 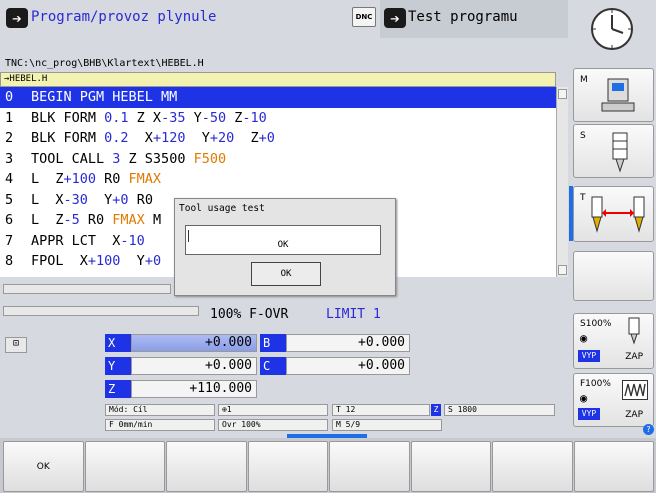 What do you see at coordinates (72, 158) in the screenshot?
I see `nc-token: TOOL CALL` at bounding box center [72, 158].